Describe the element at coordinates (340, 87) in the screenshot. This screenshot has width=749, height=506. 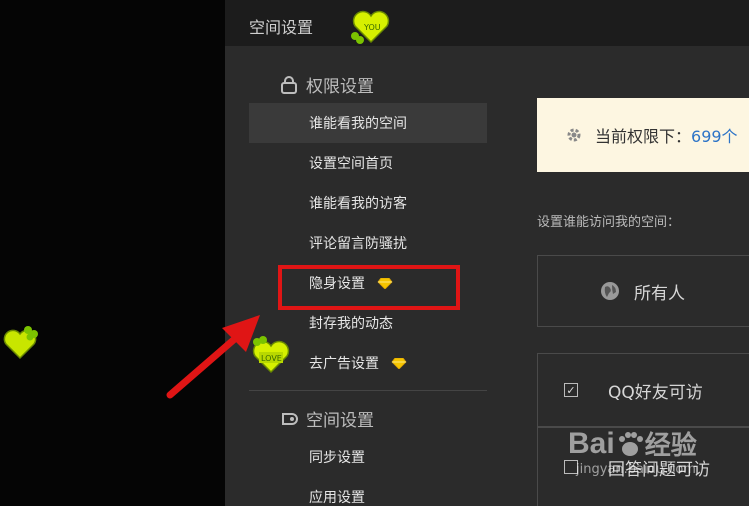
I see `section-title: 权限设置` at that location.